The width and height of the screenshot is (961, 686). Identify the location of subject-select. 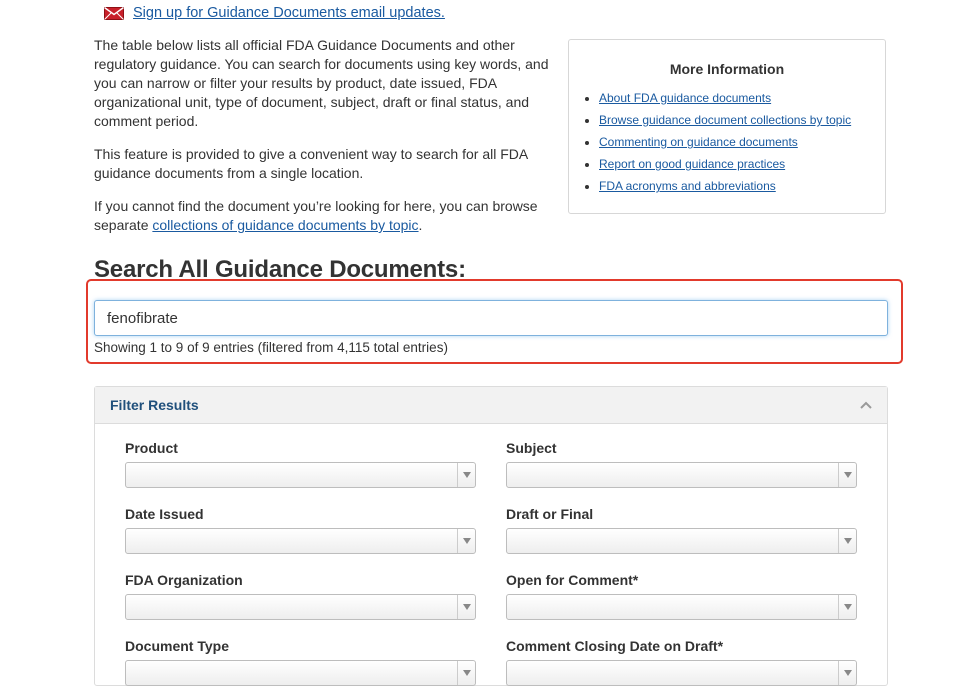
(681, 475).